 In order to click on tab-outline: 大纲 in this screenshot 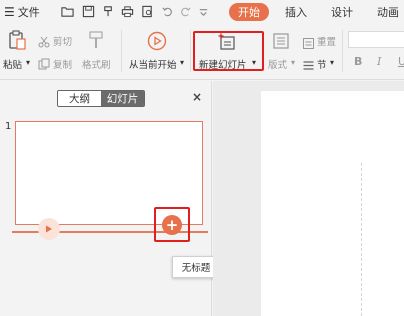, I will do `click(79, 98)`.